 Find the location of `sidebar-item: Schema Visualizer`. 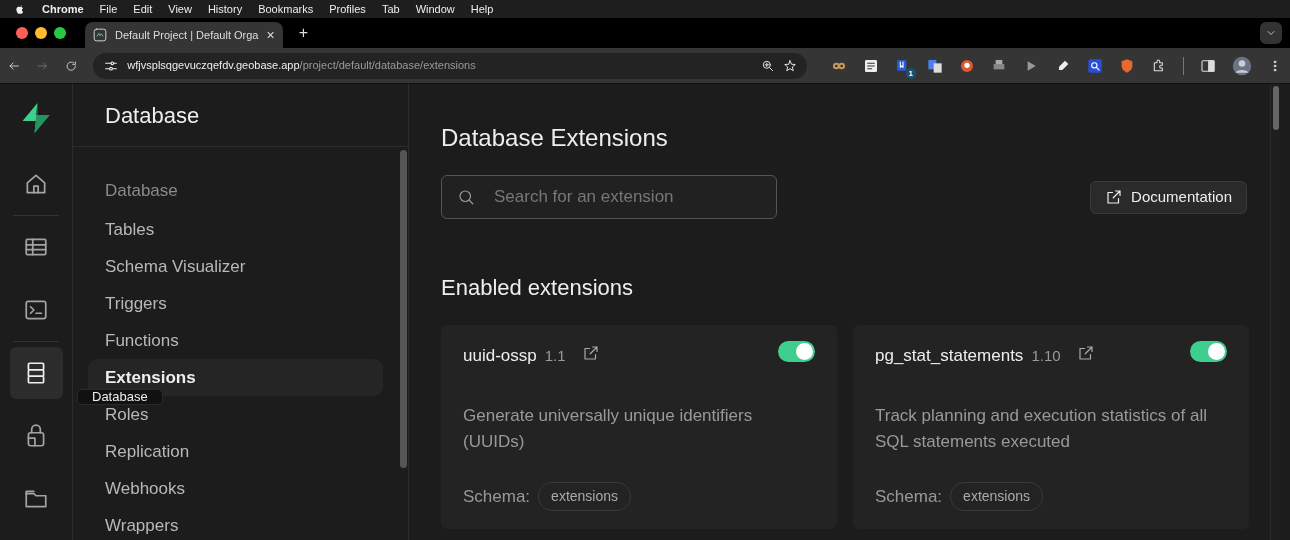

sidebar-item: Schema Visualizer is located at coordinates (235, 266).